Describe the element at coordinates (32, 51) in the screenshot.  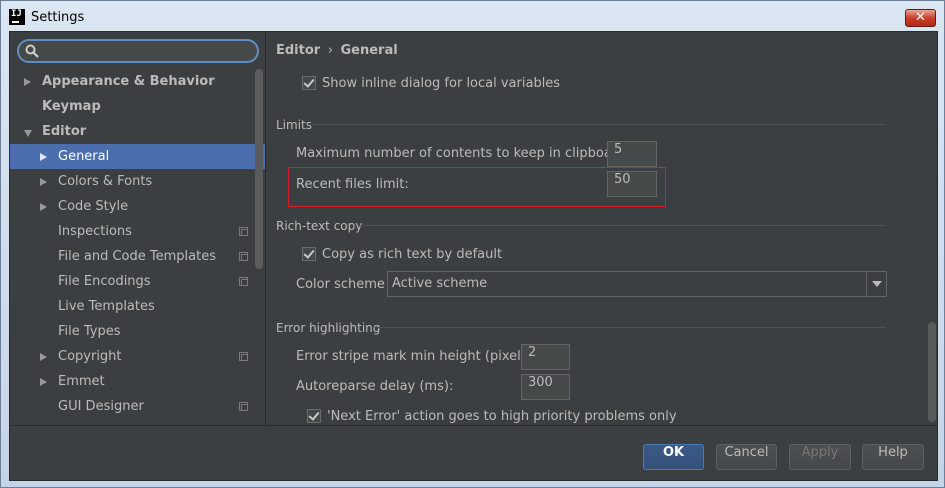
I see `search-icon` at that location.